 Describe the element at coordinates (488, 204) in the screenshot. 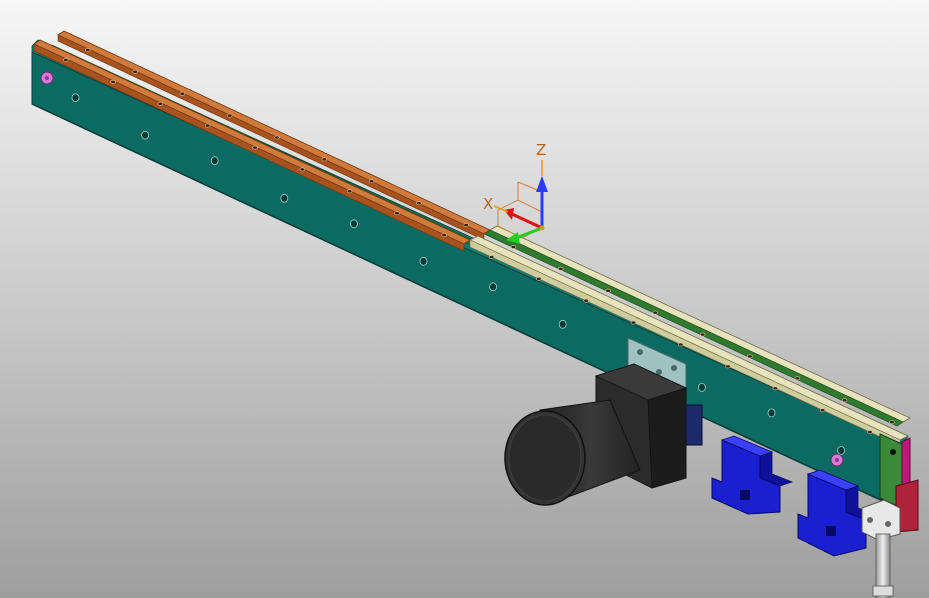

I see `x-axis-label: X` at that location.